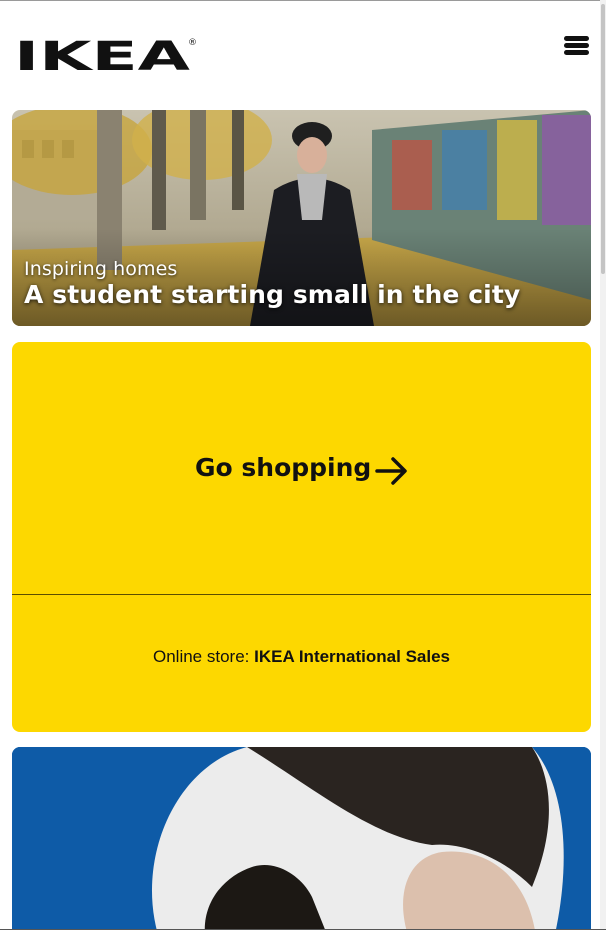 The width and height of the screenshot is (606, 933). I want to click on online-store-selector: Online store: IKEA International Sales, so click(301, 657).